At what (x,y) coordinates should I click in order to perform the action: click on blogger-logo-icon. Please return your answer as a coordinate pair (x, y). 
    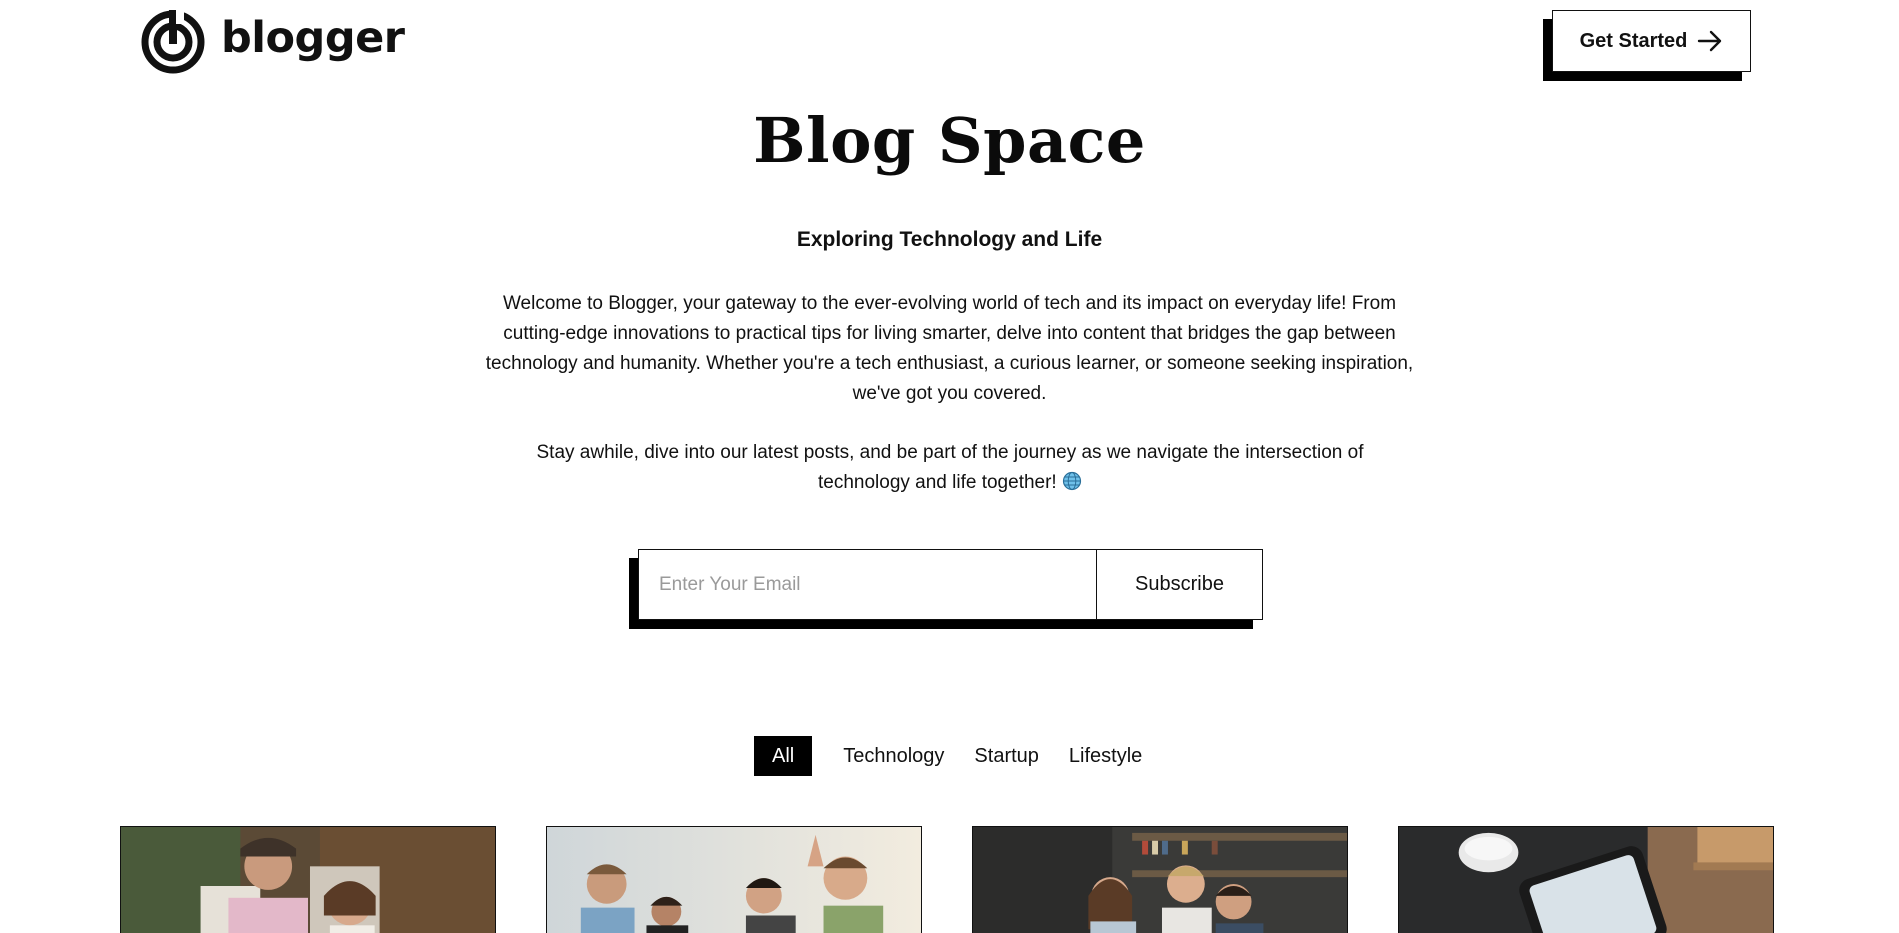
    Looking at the image, I should click on (173, 42).